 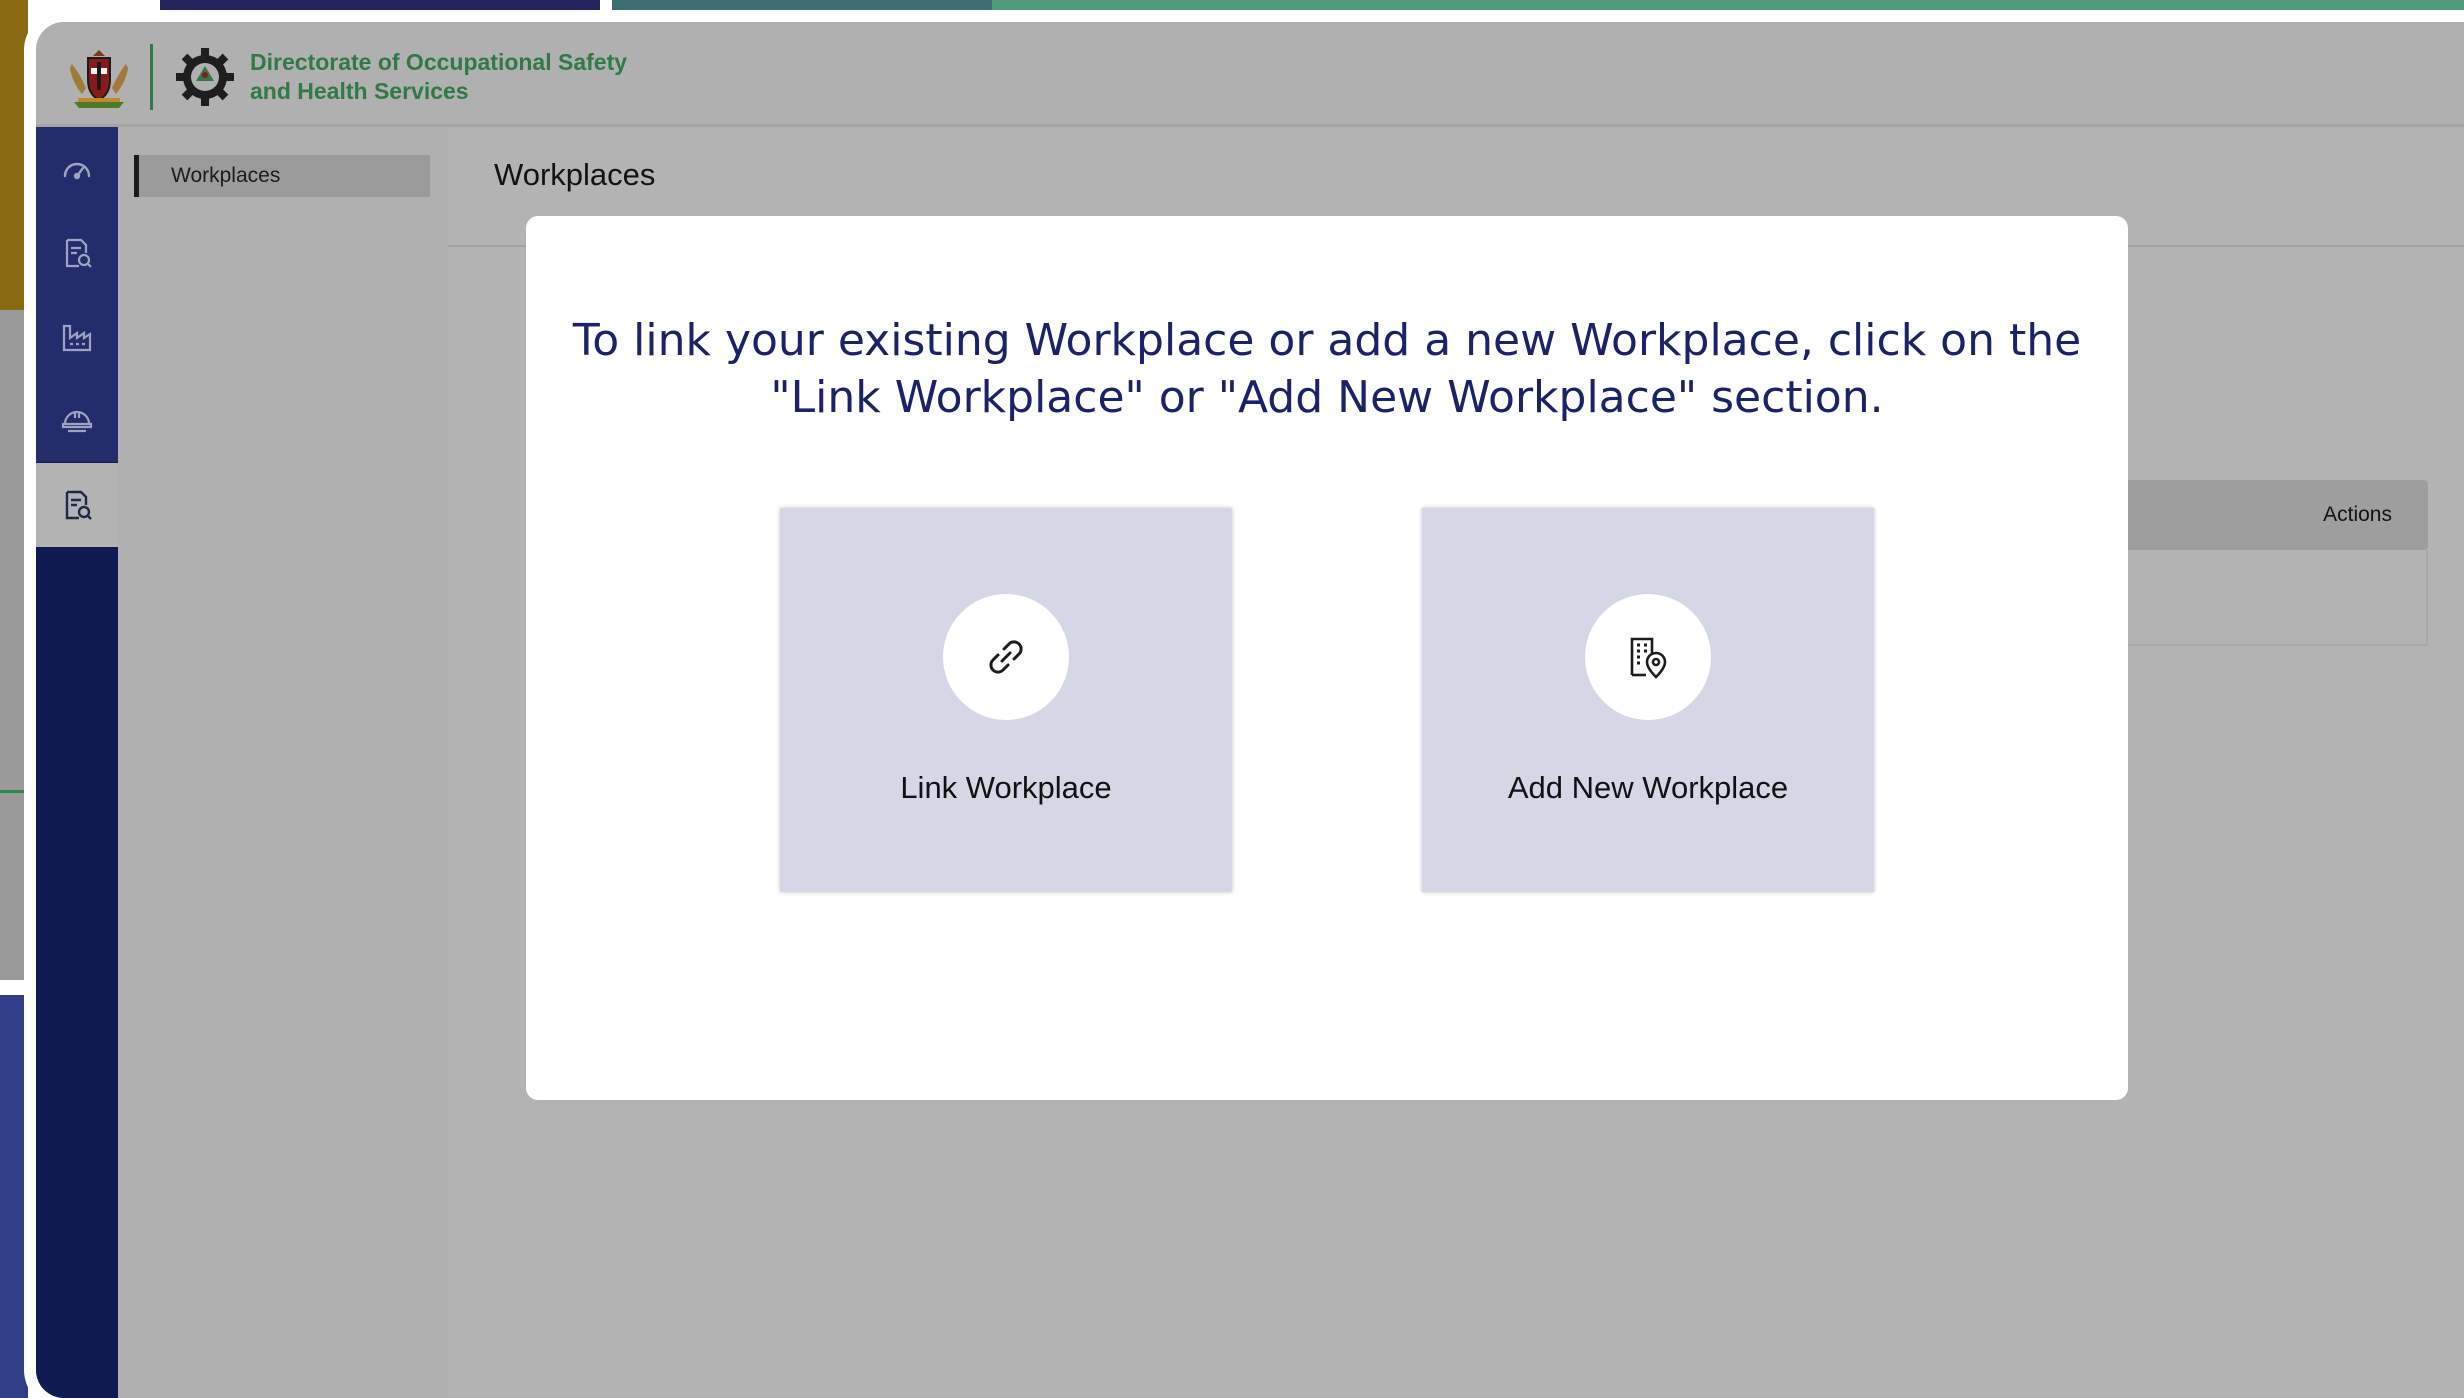 What do you see at coordinates (1006, 787) in the screenshot?
I see `link-workplace-label: Link Workplace` at bounding box center [1006, 787].